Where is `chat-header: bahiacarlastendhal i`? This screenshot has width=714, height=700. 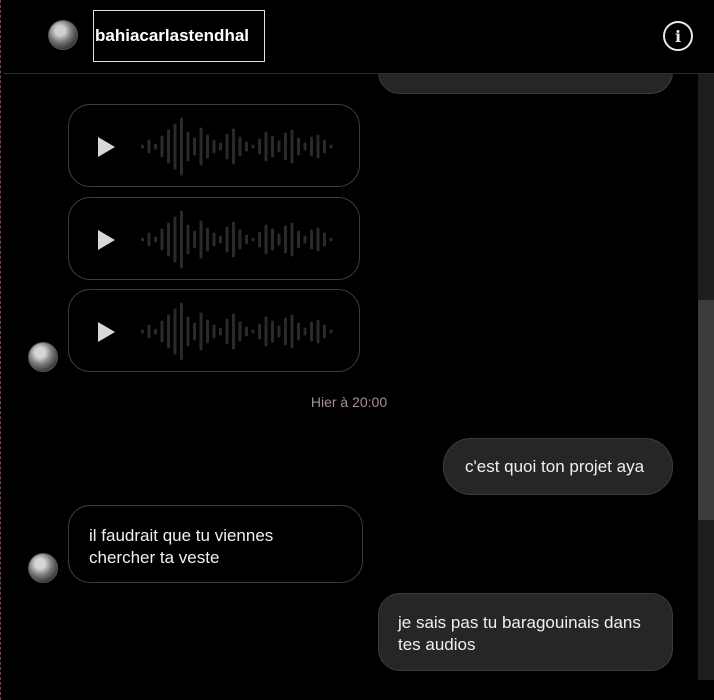 chat-header: bahiacarlastendhal i is located at coordinates (359, 37).